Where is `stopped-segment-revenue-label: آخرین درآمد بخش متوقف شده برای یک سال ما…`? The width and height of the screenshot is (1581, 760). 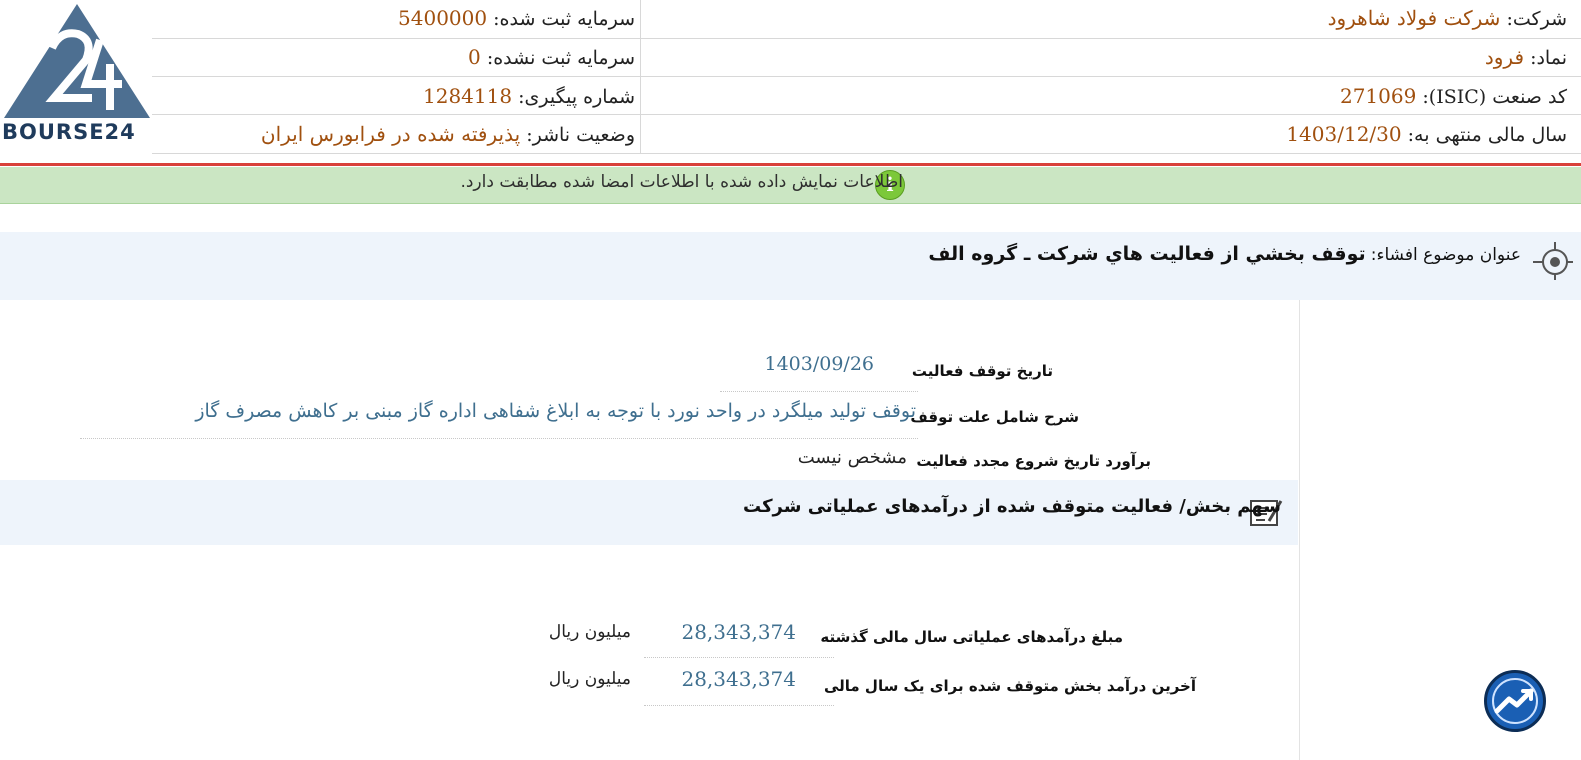 stopped-segment-revenue-label: آخرین درآمد بخش متوقف شده برای یک سال ما… is located at coordinates (1009, 686).